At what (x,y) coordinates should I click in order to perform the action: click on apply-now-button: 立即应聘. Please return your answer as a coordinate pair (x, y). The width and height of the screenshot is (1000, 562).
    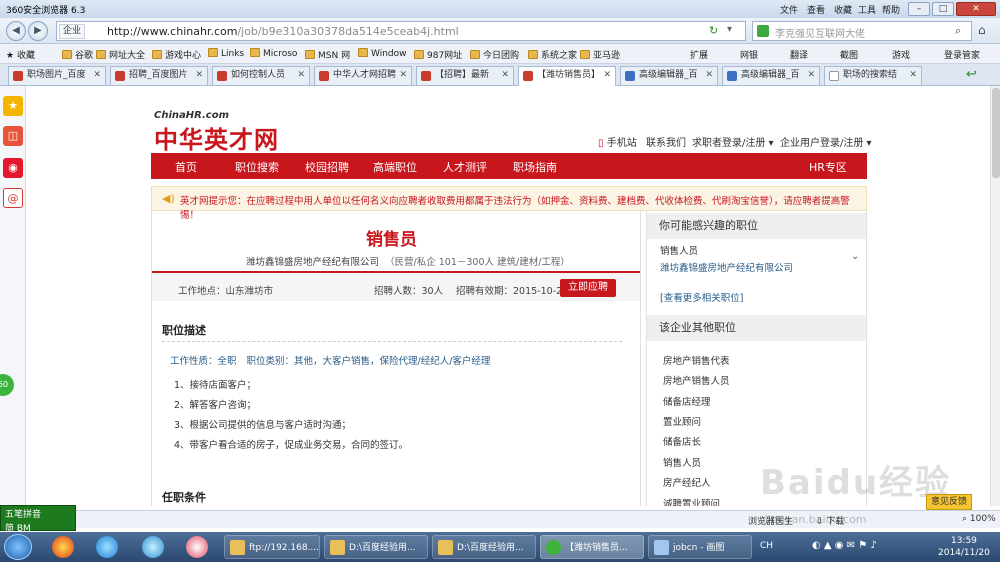
    Looking at the image, I should click on (588, 288).